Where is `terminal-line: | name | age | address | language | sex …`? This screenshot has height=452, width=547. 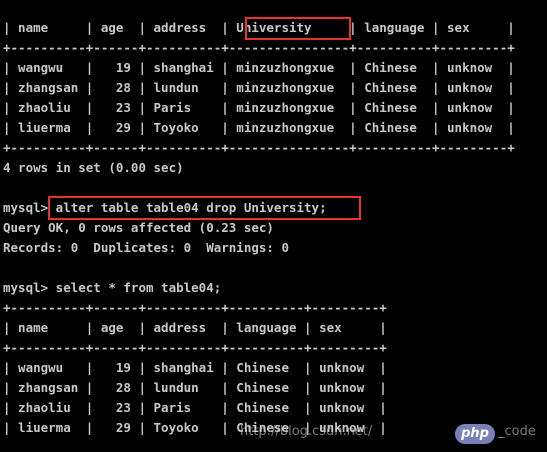 terminal-line: | name | age | address | language | sex … is located at coordinates (195, 327).